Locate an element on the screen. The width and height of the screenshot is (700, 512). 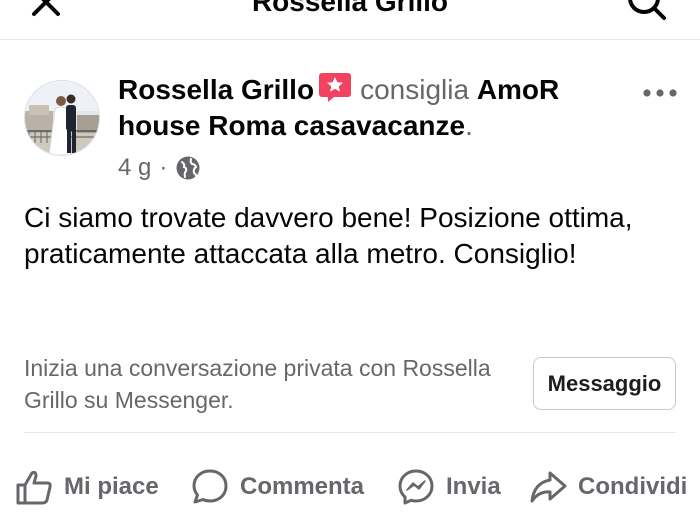
send-label: Invia is located at coordinates (473, 486).